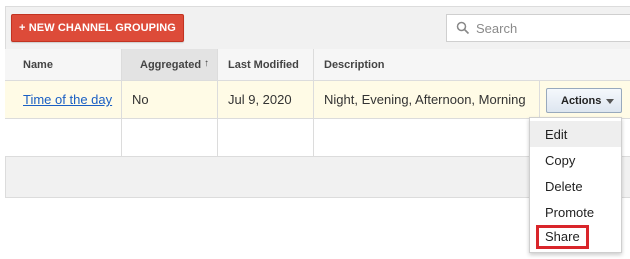 The image size is (630, 259). I want to click on sort-ascending-icon: ↑, so click(206, 63).